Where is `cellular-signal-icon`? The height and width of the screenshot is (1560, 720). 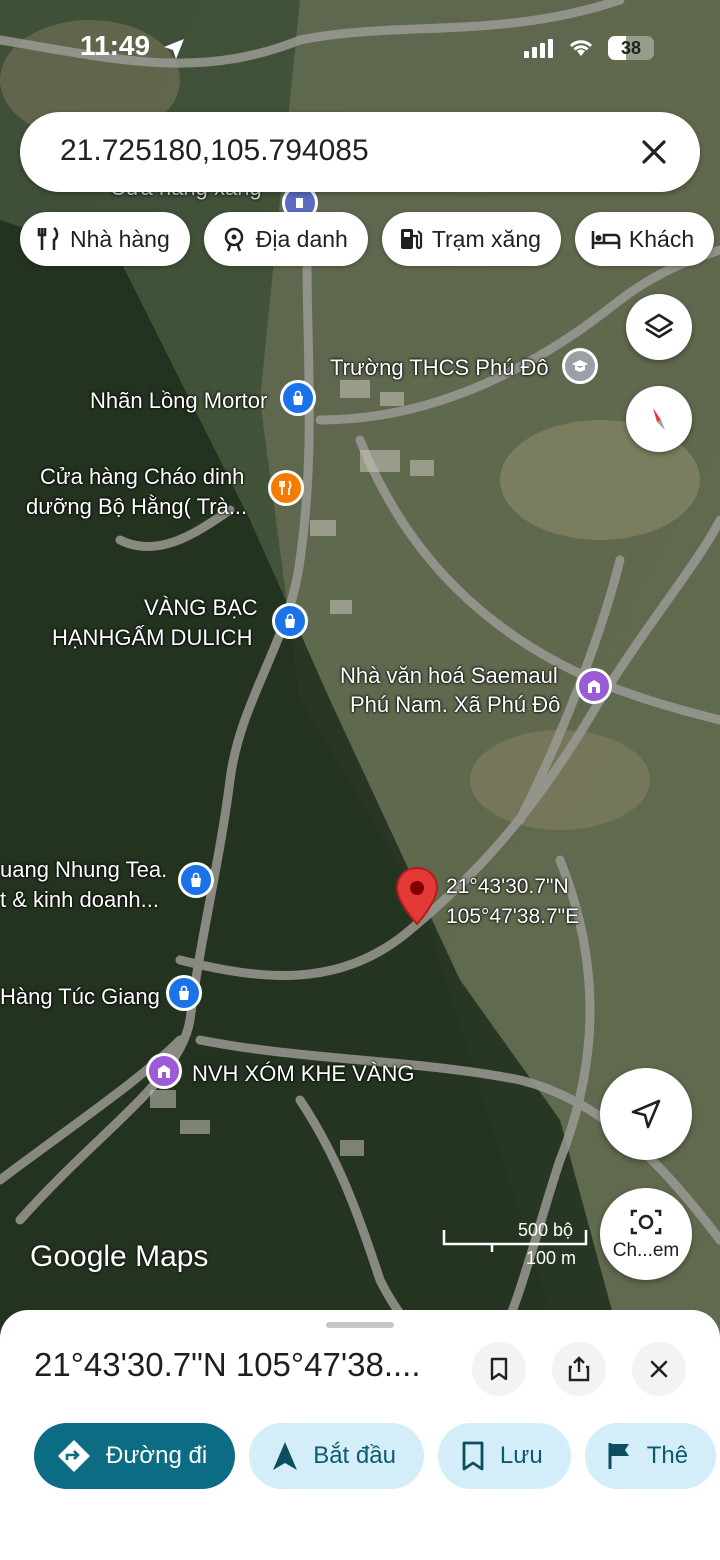 cellular-signal-icon is located at coordinates (538, 48).